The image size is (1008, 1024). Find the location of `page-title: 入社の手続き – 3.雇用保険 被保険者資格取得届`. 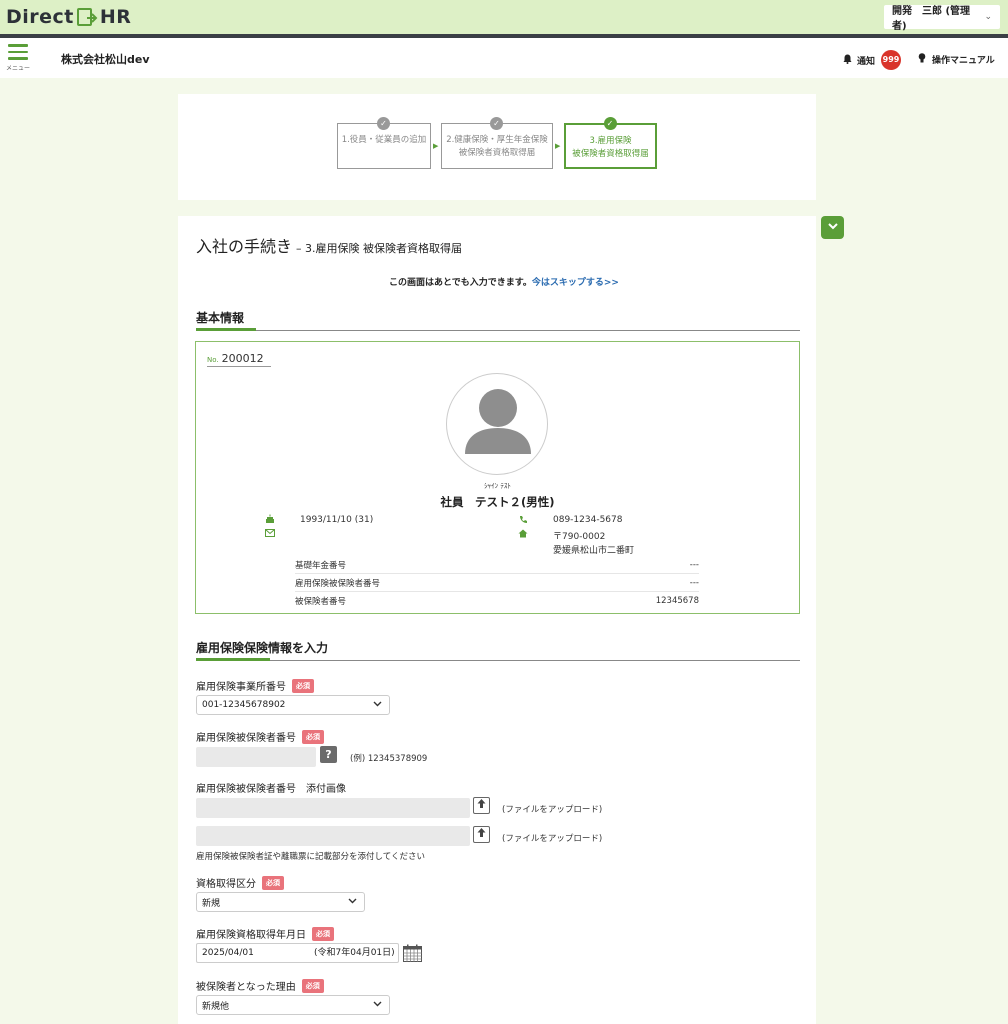

page-title: 入社の手続き – 3.雇用保険 被保険者資格取得届 is located at coordinates (329, 245).